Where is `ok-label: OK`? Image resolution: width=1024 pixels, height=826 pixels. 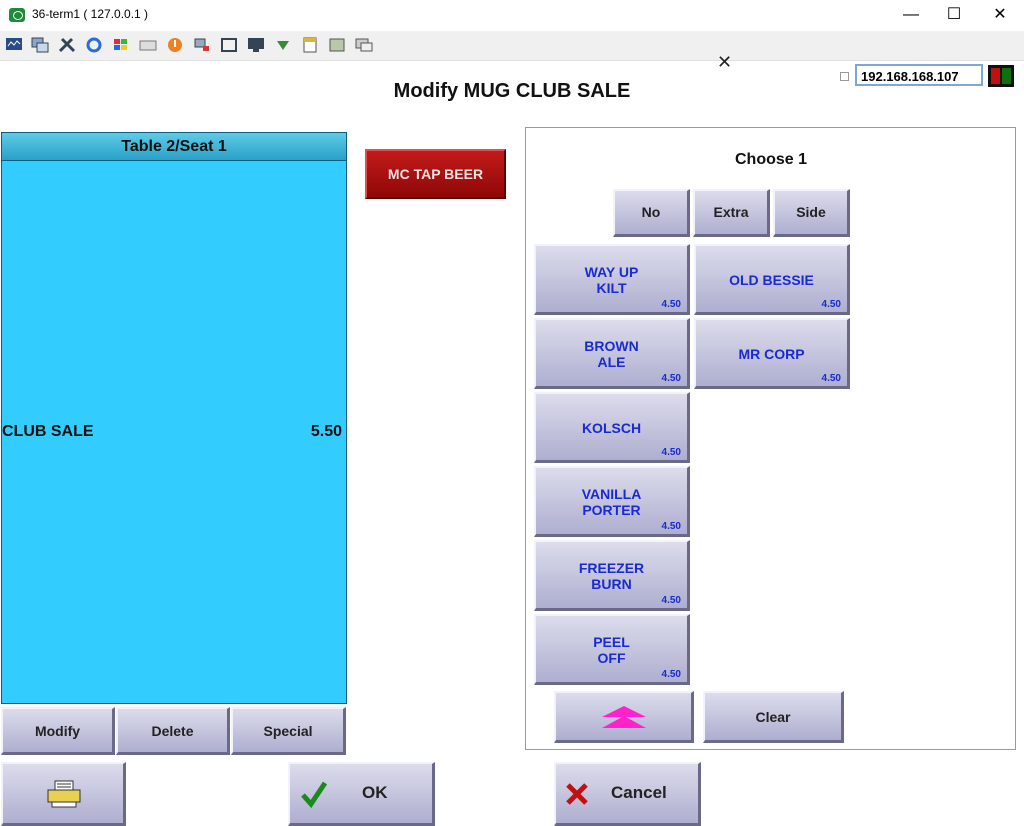 ok-label: OK is located at coordinates (375, 792).